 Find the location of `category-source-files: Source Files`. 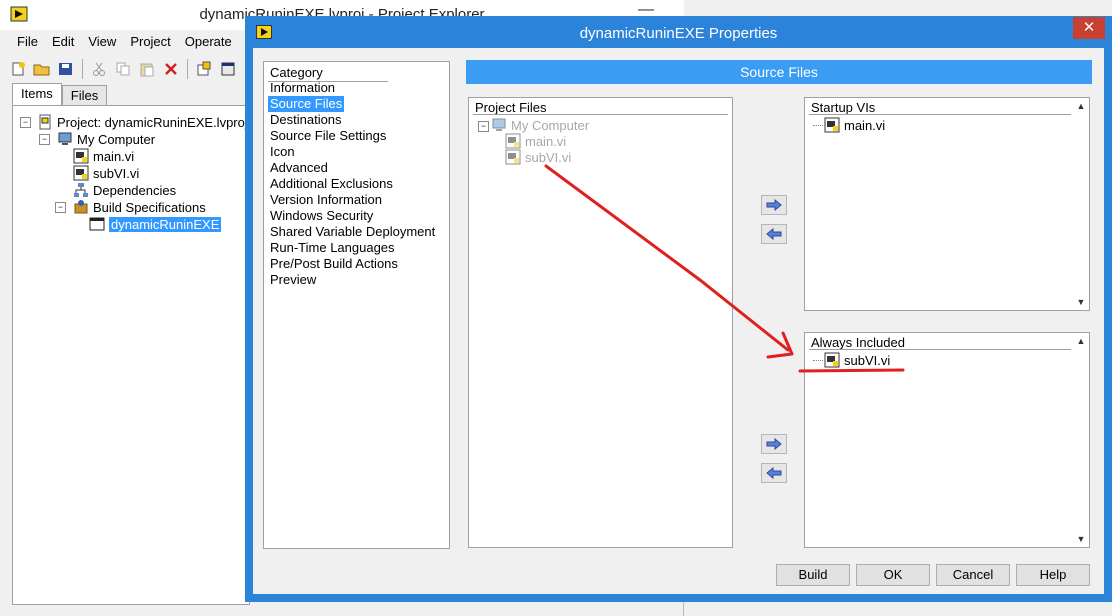

category-source-files: Source Files is located at coordinates (306, 104).